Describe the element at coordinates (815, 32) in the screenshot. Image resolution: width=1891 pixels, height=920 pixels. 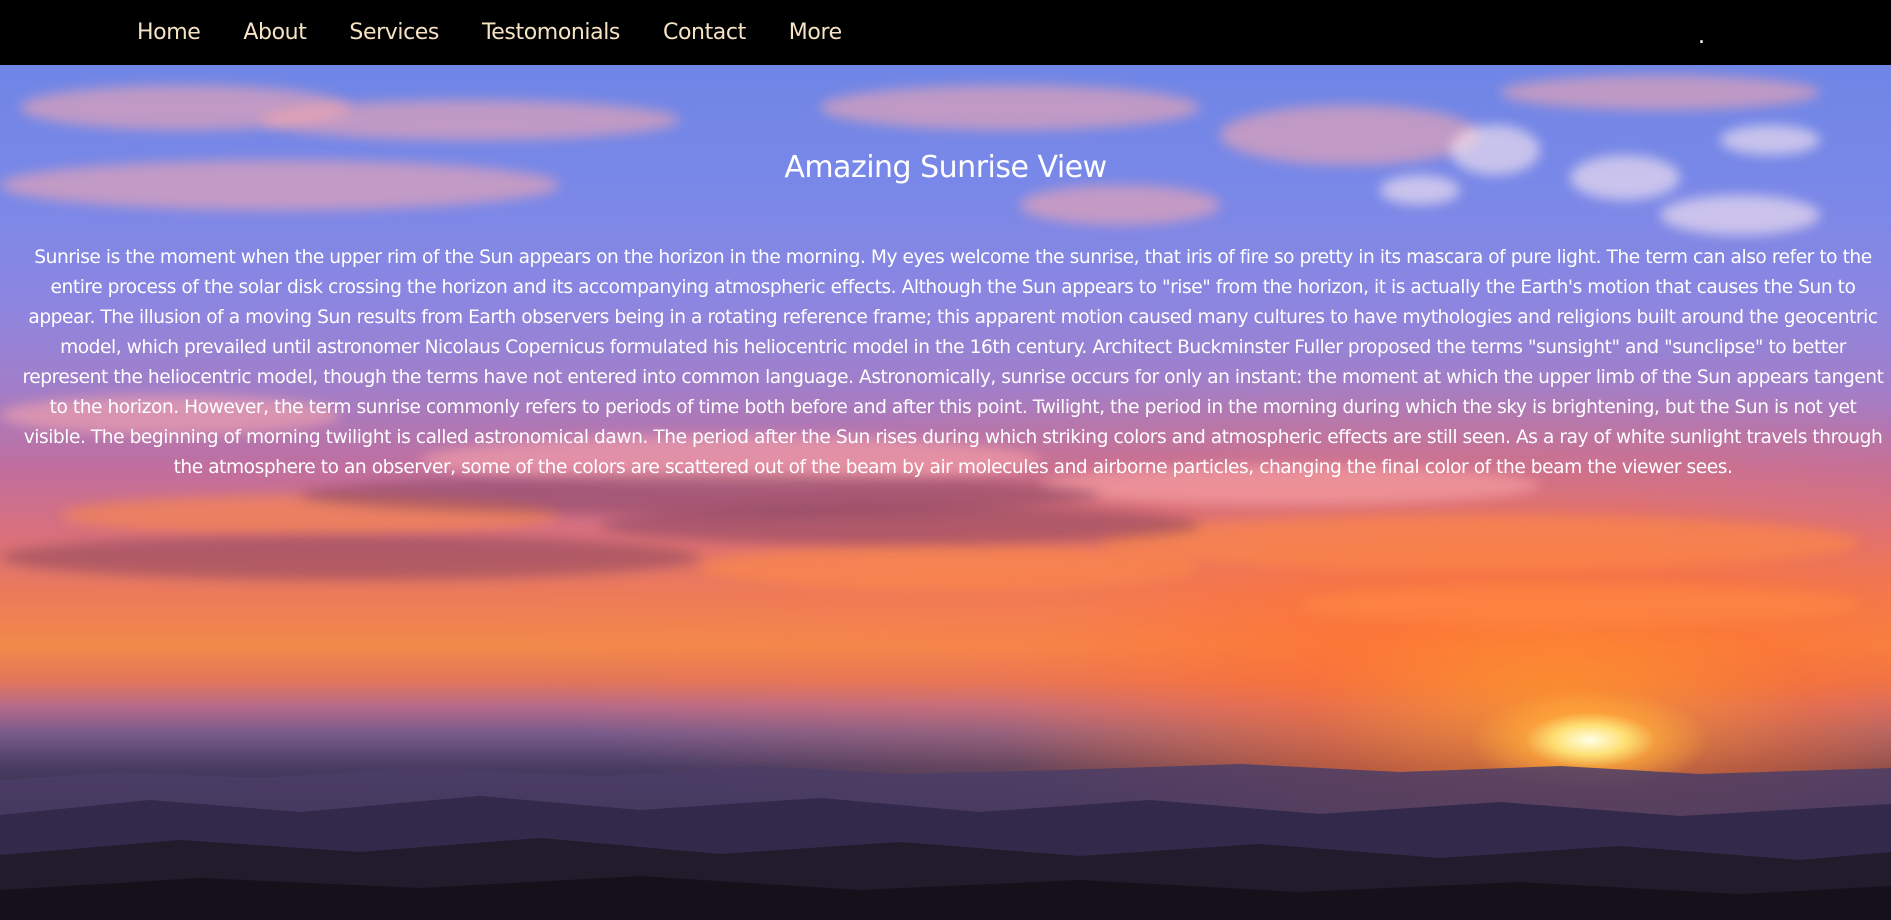
I see `nav-link-more: More` at that location.